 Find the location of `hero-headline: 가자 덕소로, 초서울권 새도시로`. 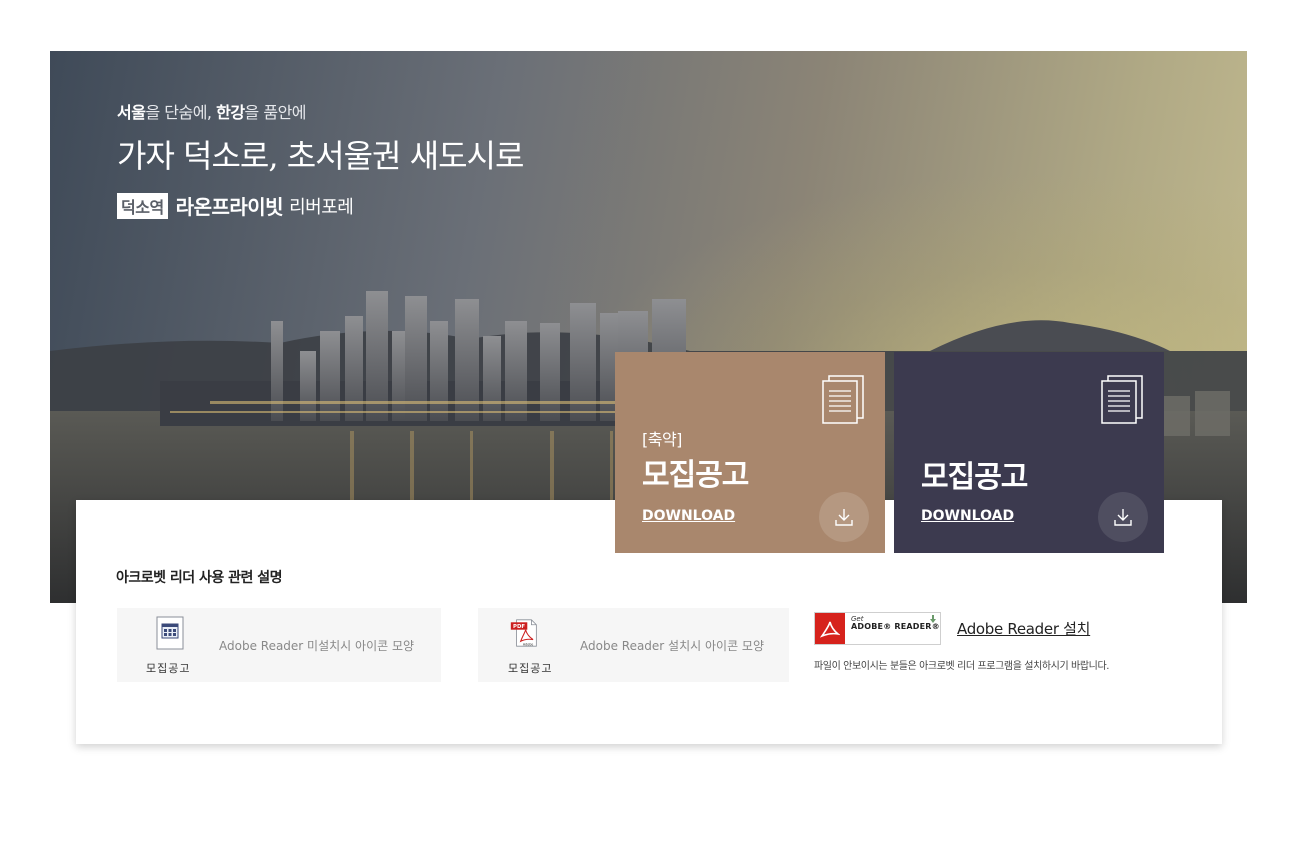

hero-headline: 가자 덕소로, 초서울권 새도시로 is located at coordinates (320, 156).